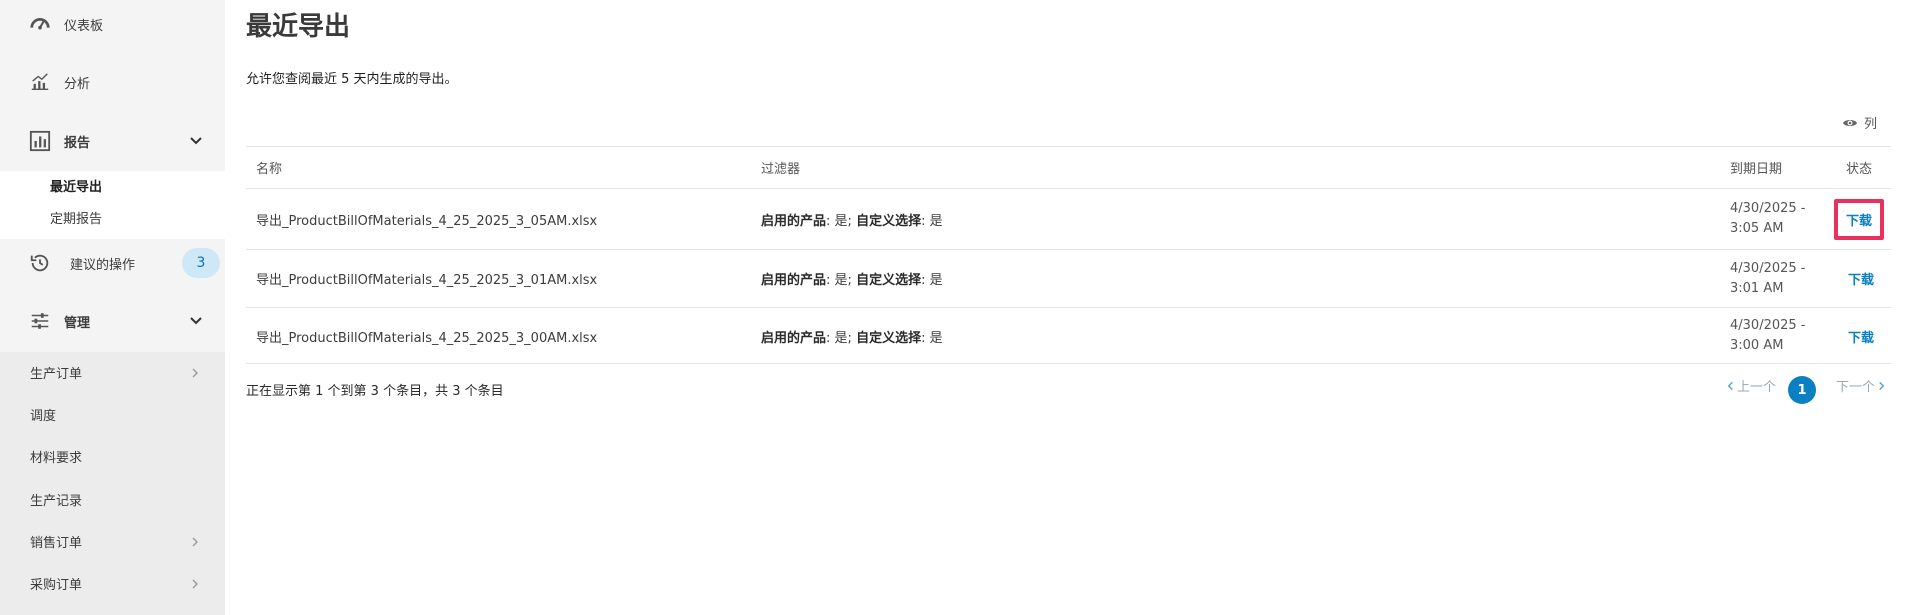  Describe the element at coordinates (77, 143) in the screenshot. I see `nav-reports-label: 报告` at that location.